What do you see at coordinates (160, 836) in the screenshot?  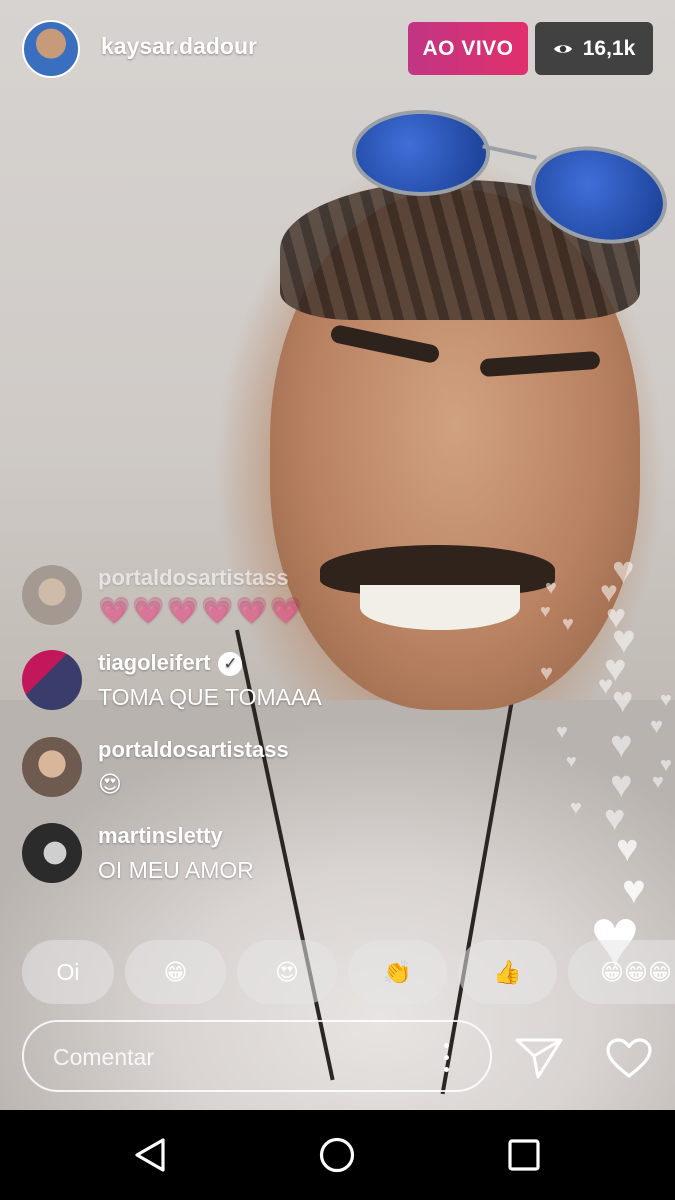 I see `comment-username: martinsletty` at bounding box center [160, 836].